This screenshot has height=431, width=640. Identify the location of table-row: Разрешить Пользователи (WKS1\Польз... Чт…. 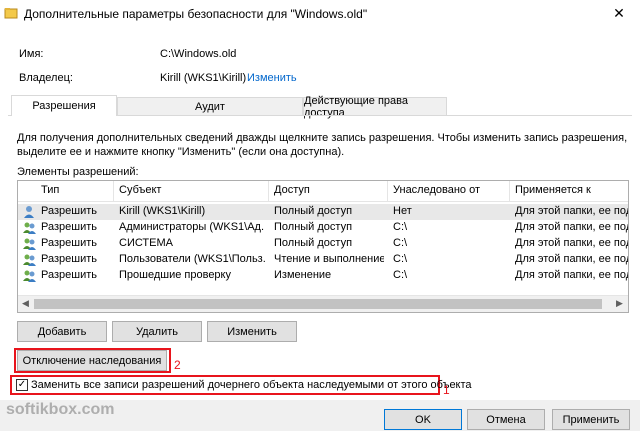
(323, 260).